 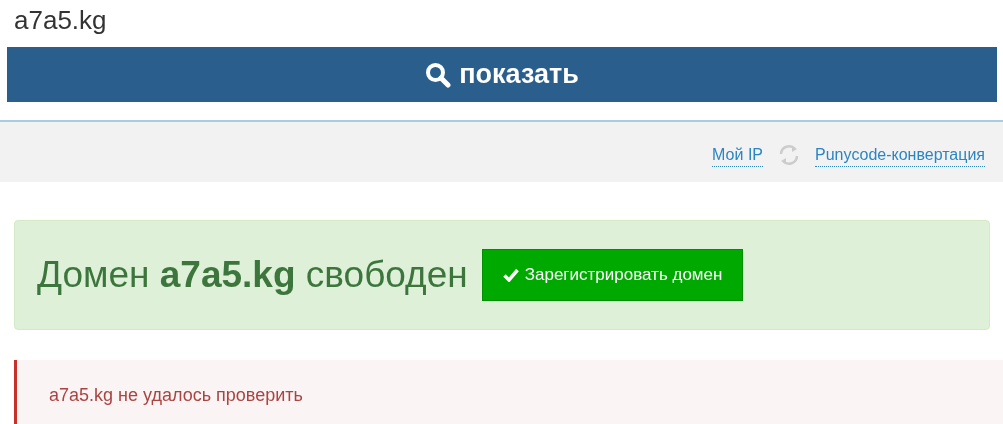 I want to click on check-icon, so click(x=510, y=275).